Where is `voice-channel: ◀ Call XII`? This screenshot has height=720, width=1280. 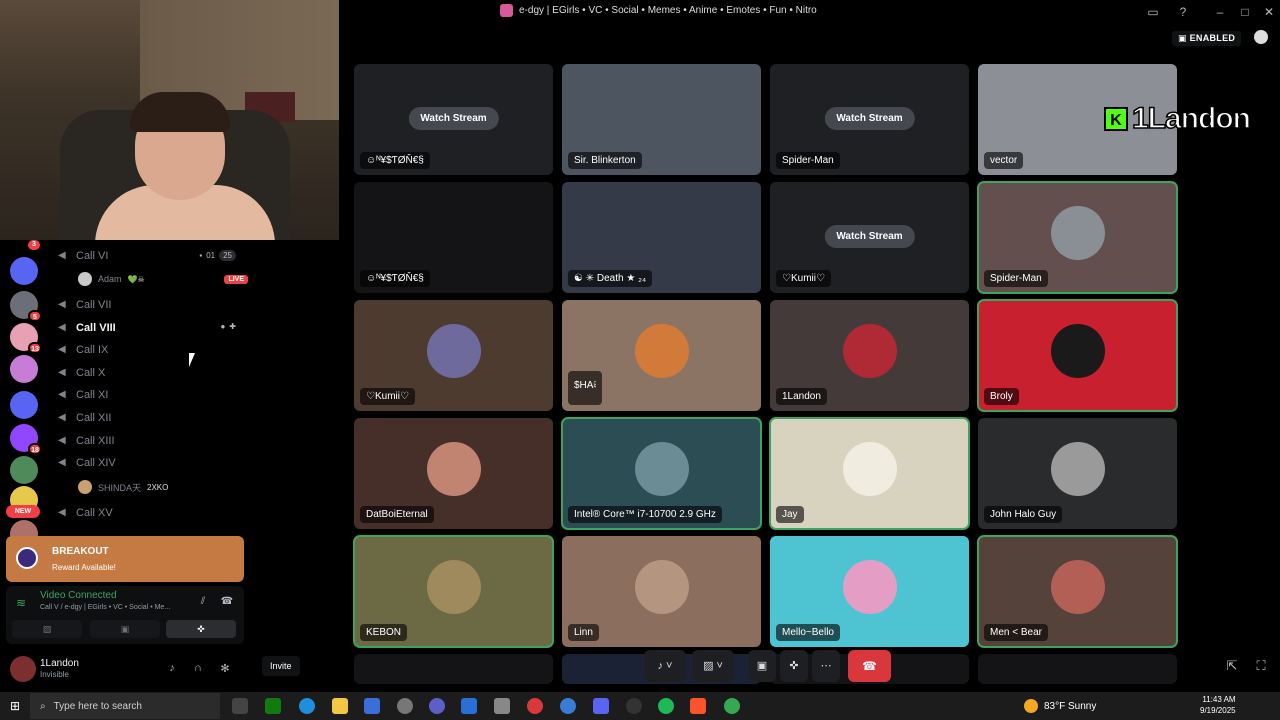
voice-channel: ◀ Call XII is located at coordinates (151, 418).